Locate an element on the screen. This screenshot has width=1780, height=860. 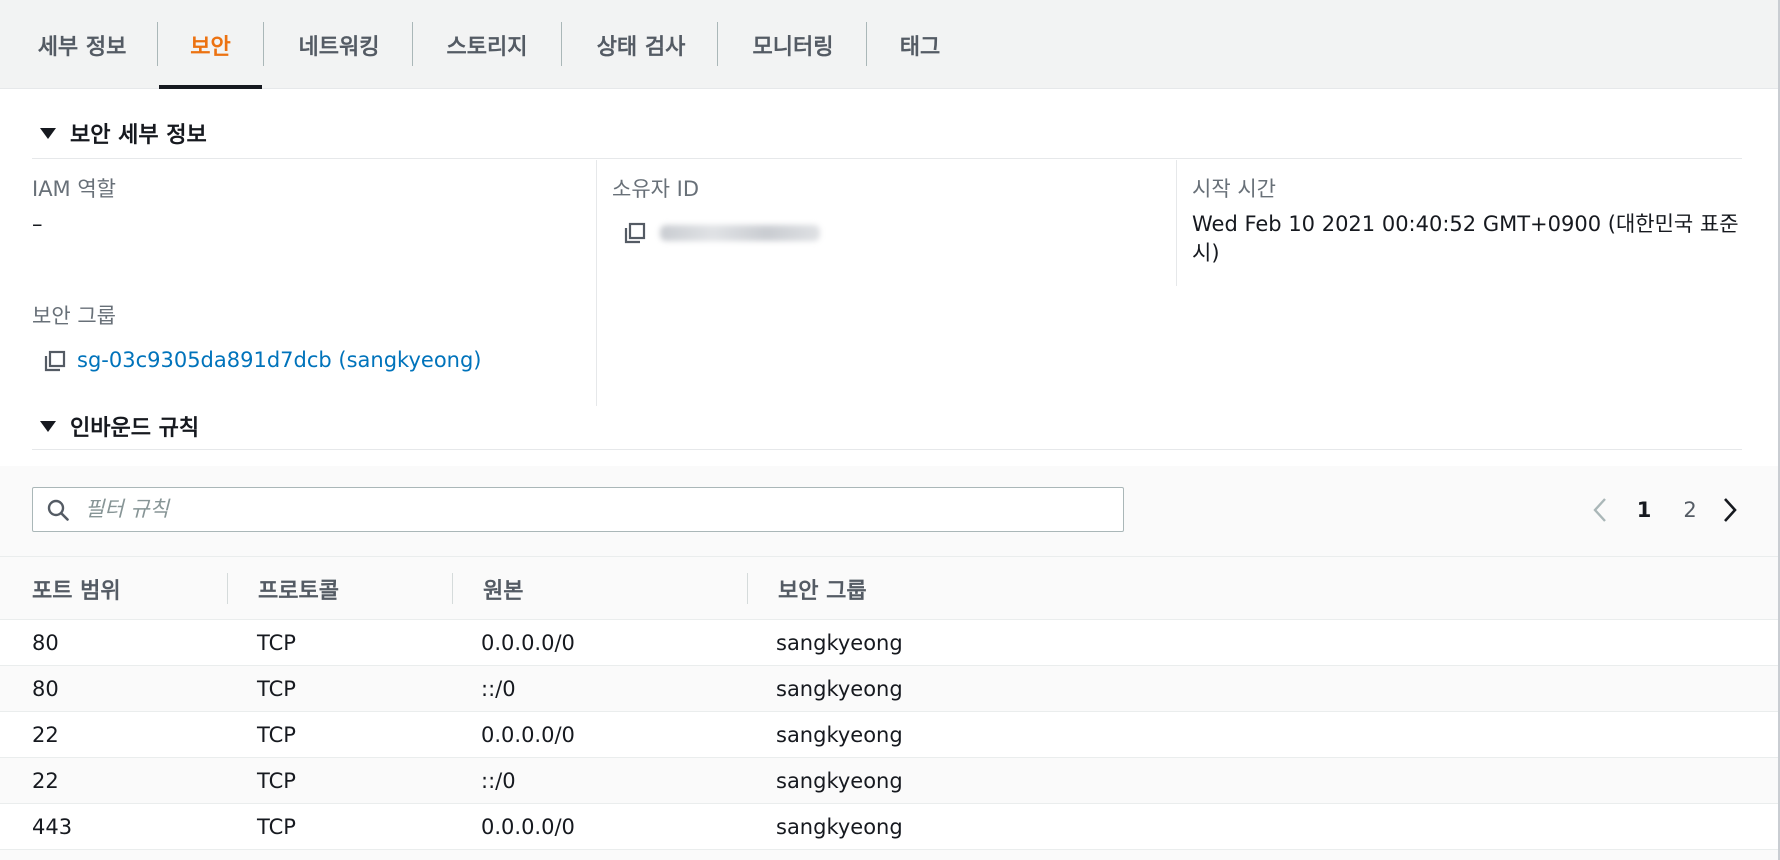
cell-port-range: 443 is located at coordinates (52, 826).